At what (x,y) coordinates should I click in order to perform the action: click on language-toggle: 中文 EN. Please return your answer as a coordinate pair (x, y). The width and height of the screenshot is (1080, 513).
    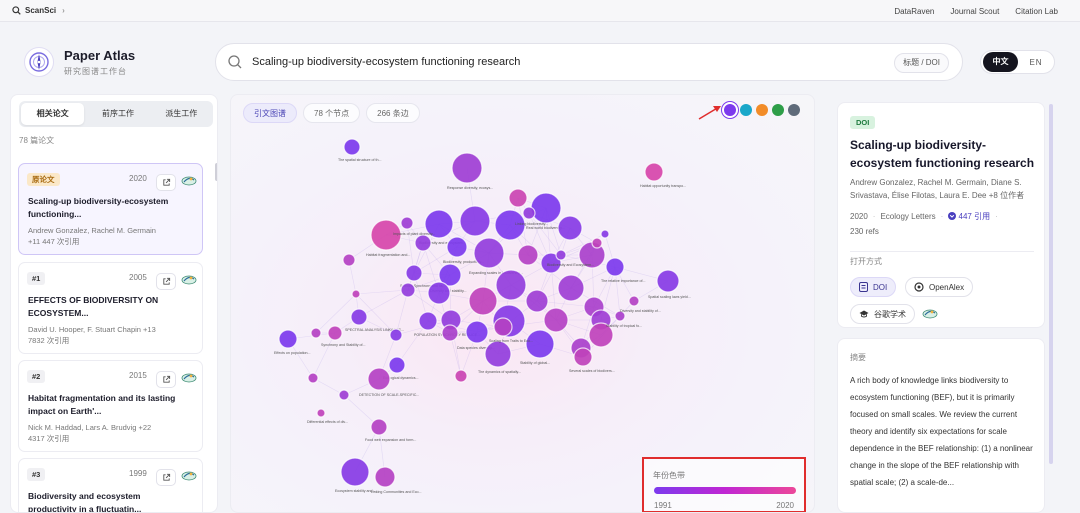
    Looking at the image, I should click on (1017, 62).